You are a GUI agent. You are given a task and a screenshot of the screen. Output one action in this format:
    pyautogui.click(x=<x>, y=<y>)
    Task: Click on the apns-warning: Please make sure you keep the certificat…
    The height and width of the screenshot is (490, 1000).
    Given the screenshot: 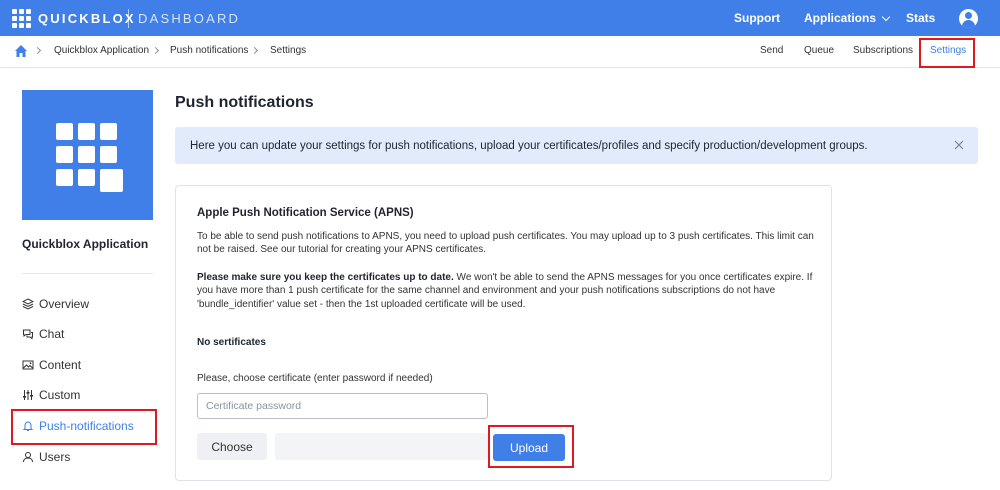 What is the action you would take?
    pyautogui.click(x=507, y=291)
    